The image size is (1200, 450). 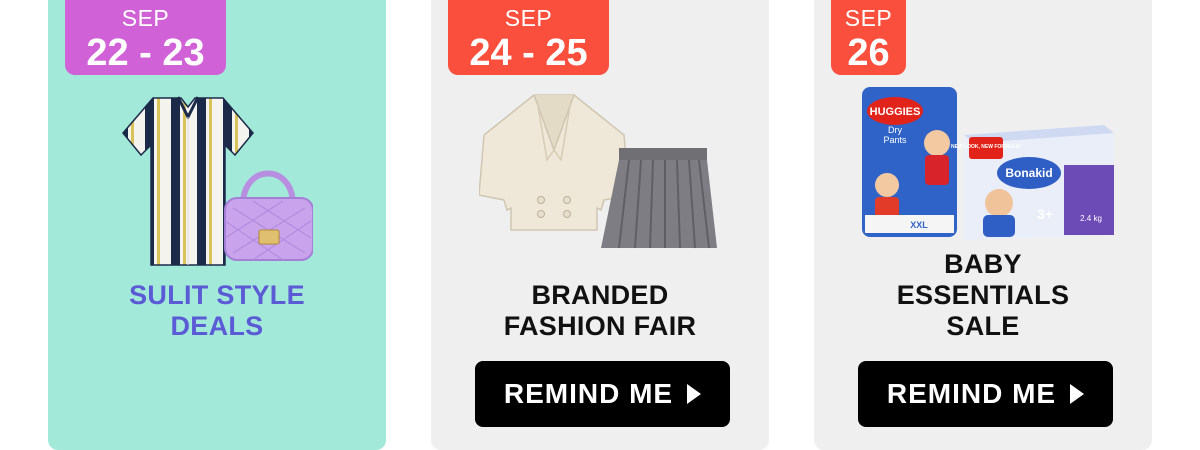 What do you see at coordinates (868, 53) in the screenshot?
I see `date-days: 26` at bounding box center [868, 53].